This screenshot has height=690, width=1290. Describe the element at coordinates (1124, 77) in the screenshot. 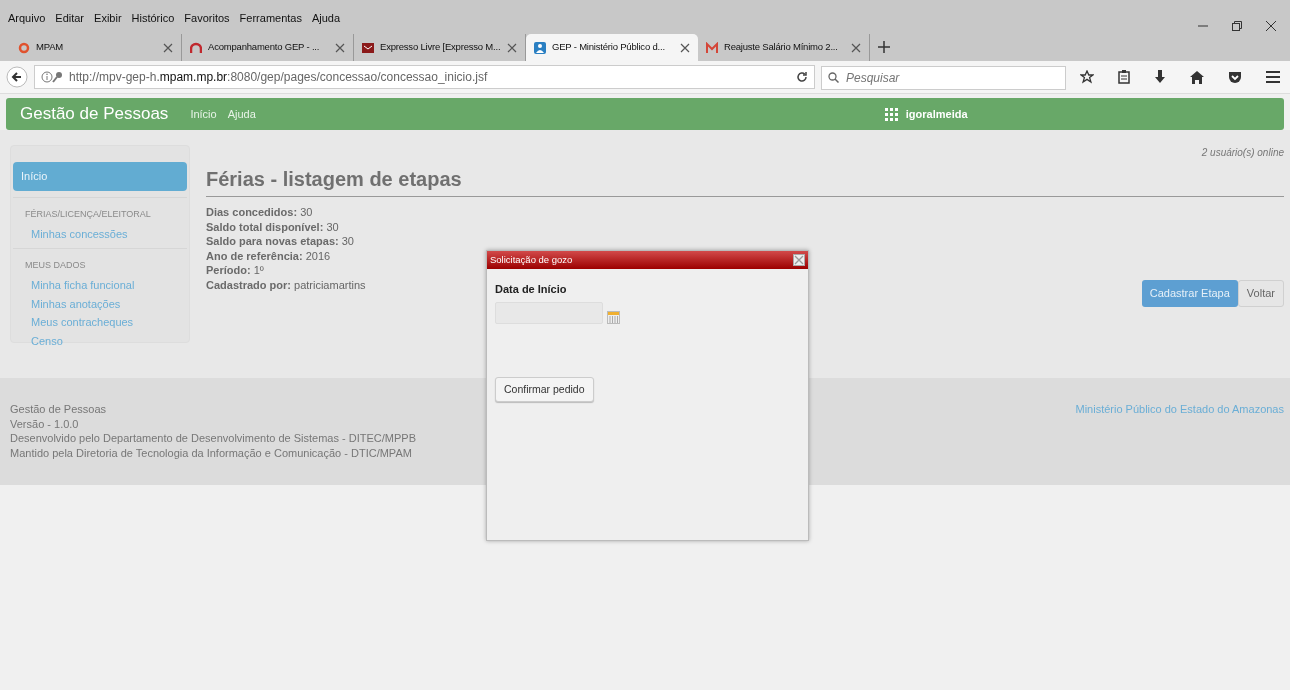

I see `clipboard-icon` at that location.